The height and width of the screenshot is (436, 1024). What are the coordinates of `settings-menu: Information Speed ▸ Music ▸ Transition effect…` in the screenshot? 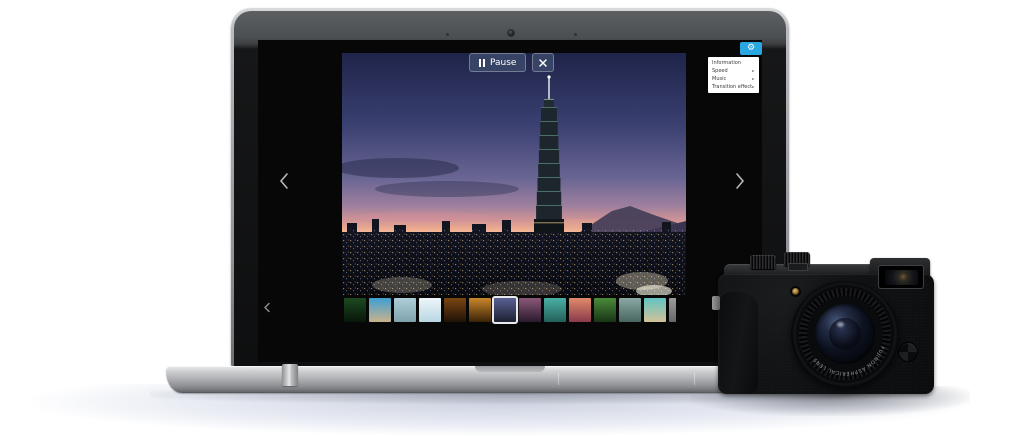 It's located at (733, 75).